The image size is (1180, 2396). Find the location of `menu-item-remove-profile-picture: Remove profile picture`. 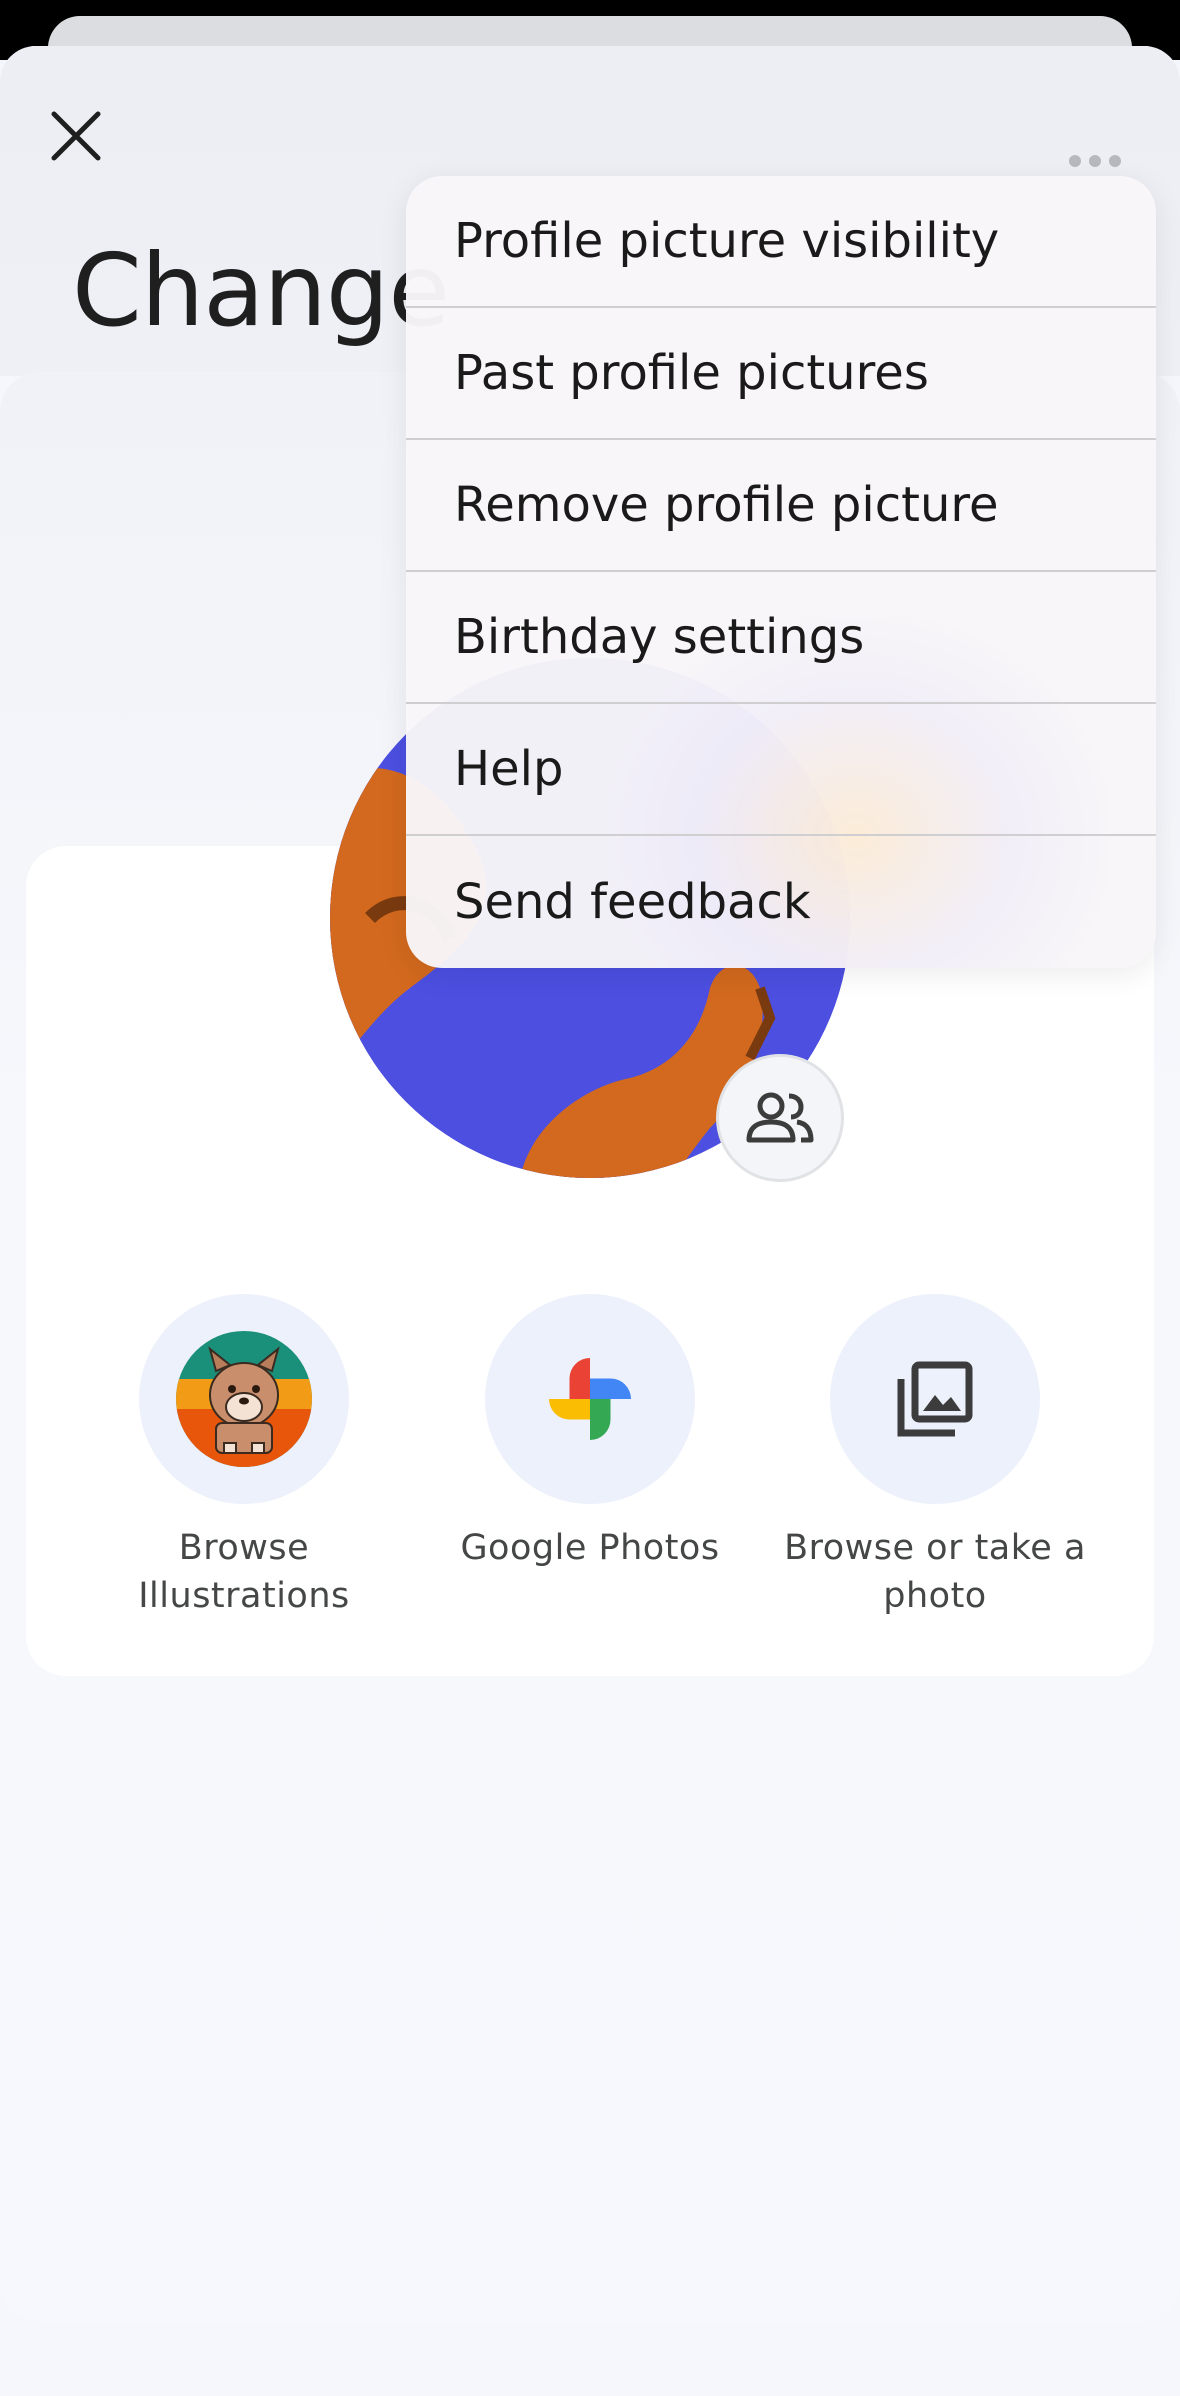

menu-item-remove-profile-picture: Remove profile picture is located at coordinates (781, 506).